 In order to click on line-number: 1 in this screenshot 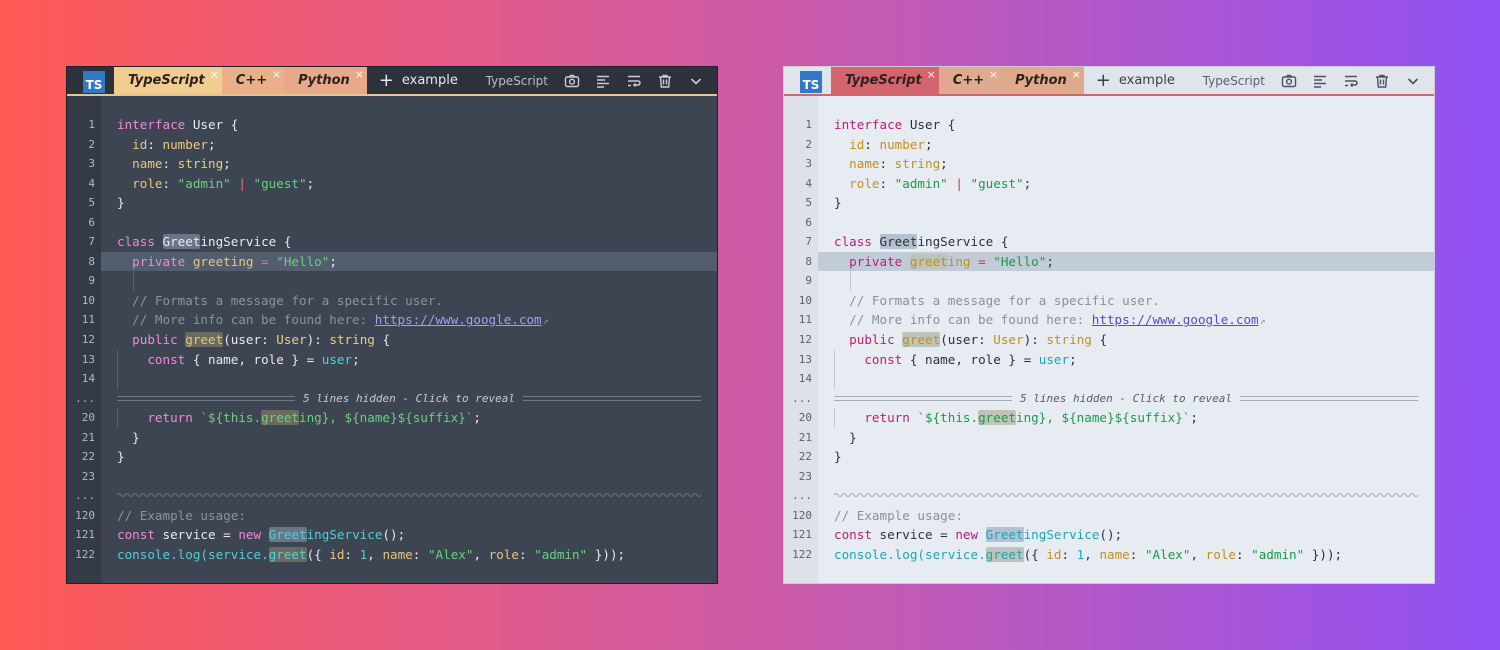, I will do `click(91, 124)`.